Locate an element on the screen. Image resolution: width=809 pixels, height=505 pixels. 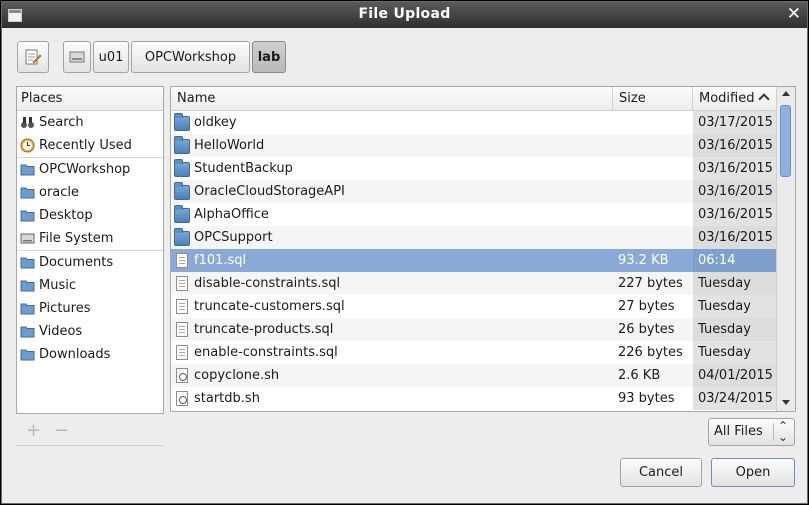
scroll-thumb is located at coordinates (785, 141).